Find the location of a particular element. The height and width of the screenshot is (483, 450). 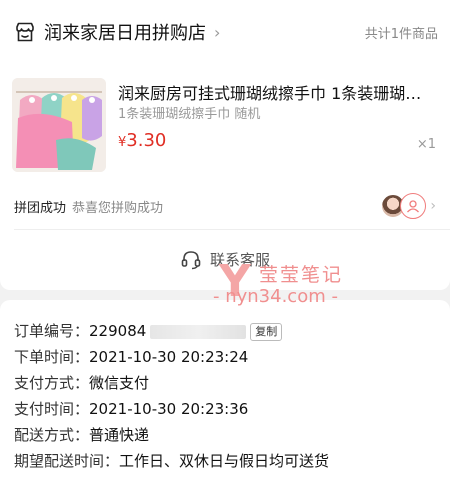

pay-method-row: 支付方式：微信支付 is located at coordinates (81, 382).